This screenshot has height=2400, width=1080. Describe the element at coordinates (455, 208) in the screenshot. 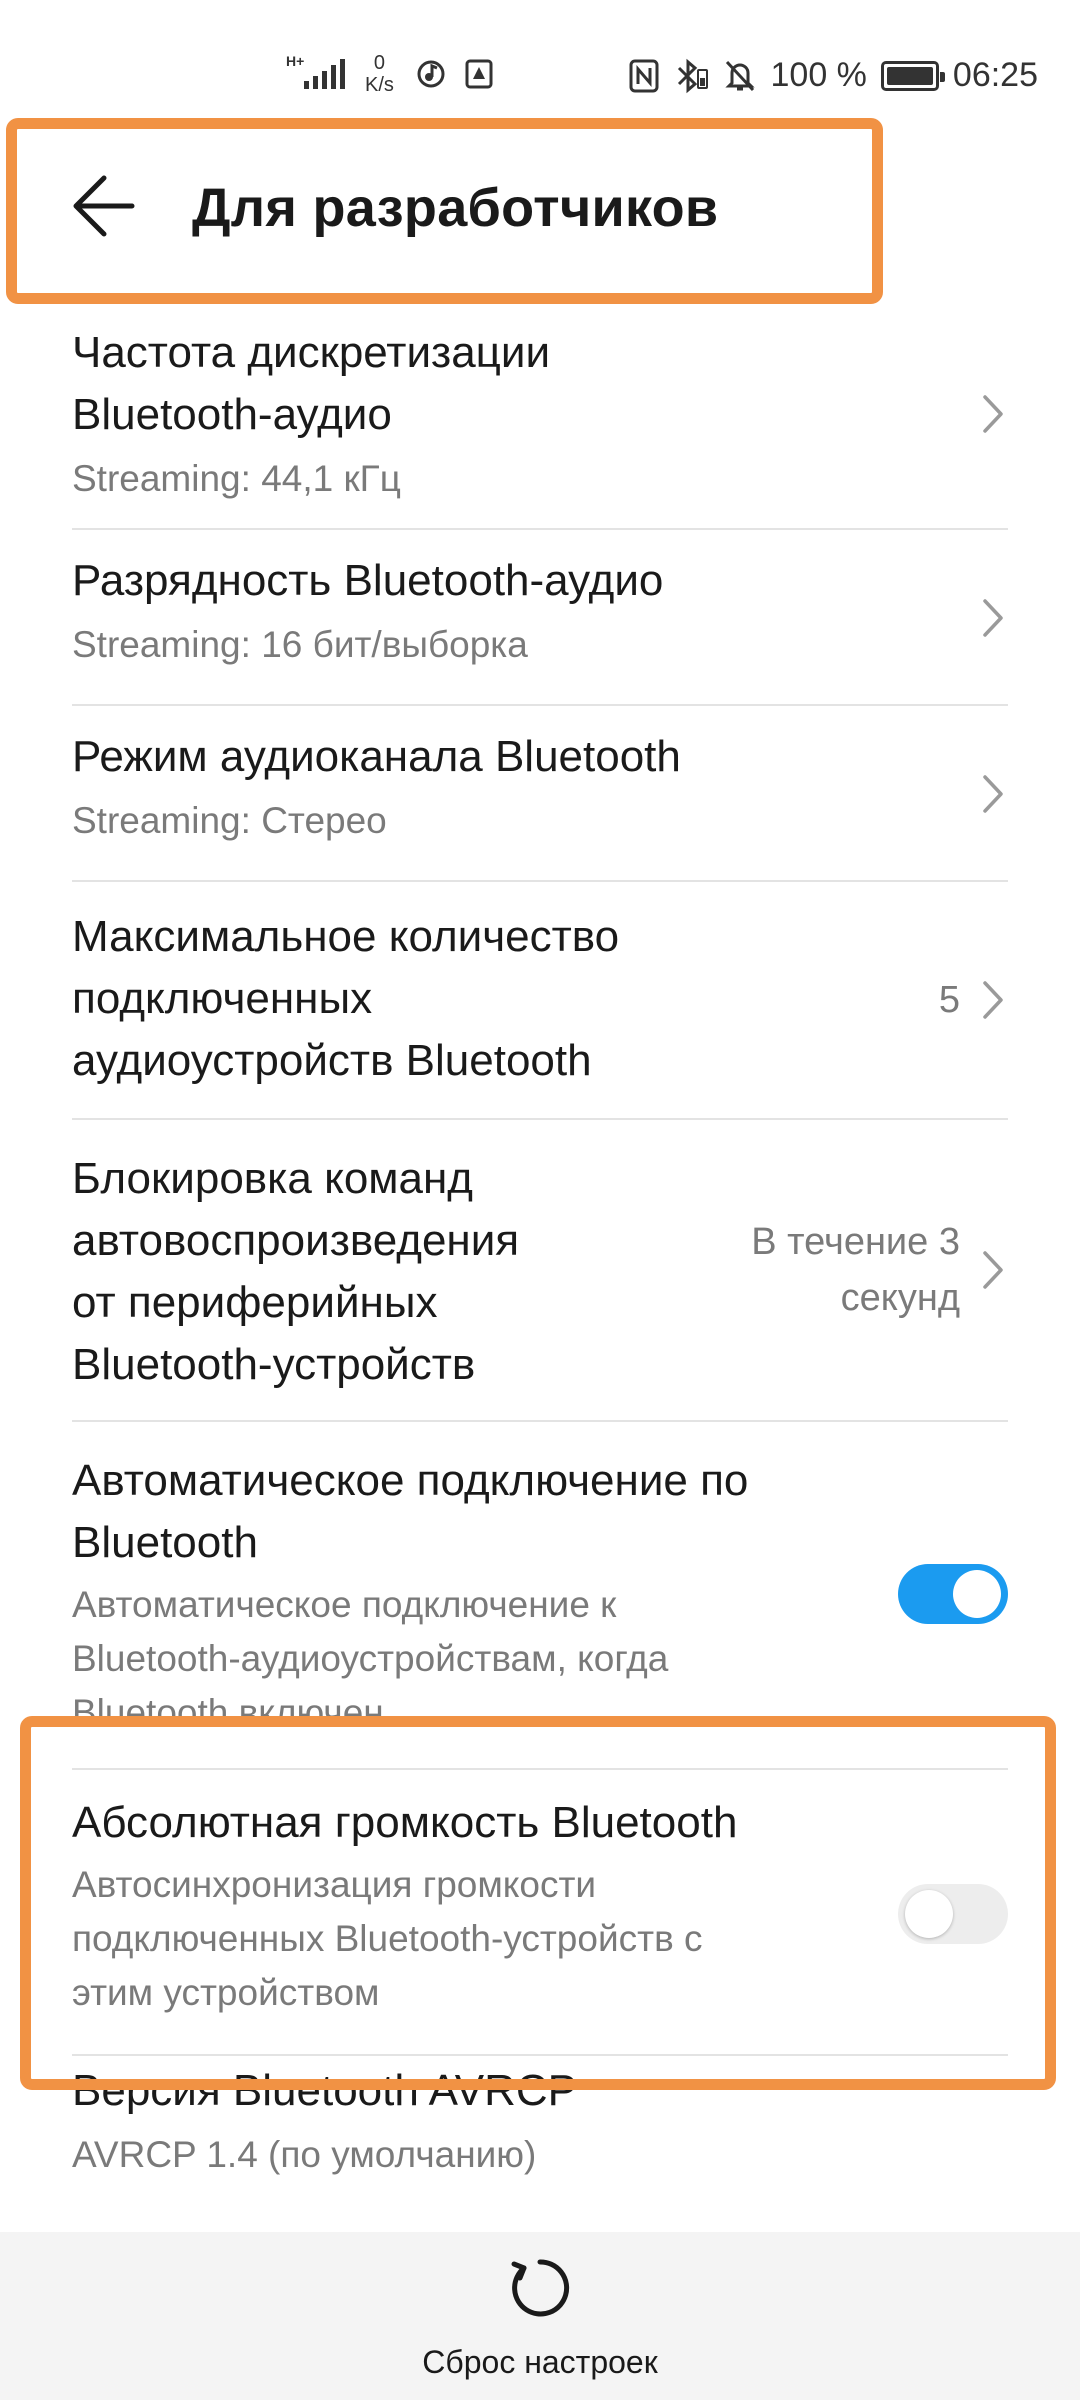

I see `page-title: Для разработчиков` at that location.